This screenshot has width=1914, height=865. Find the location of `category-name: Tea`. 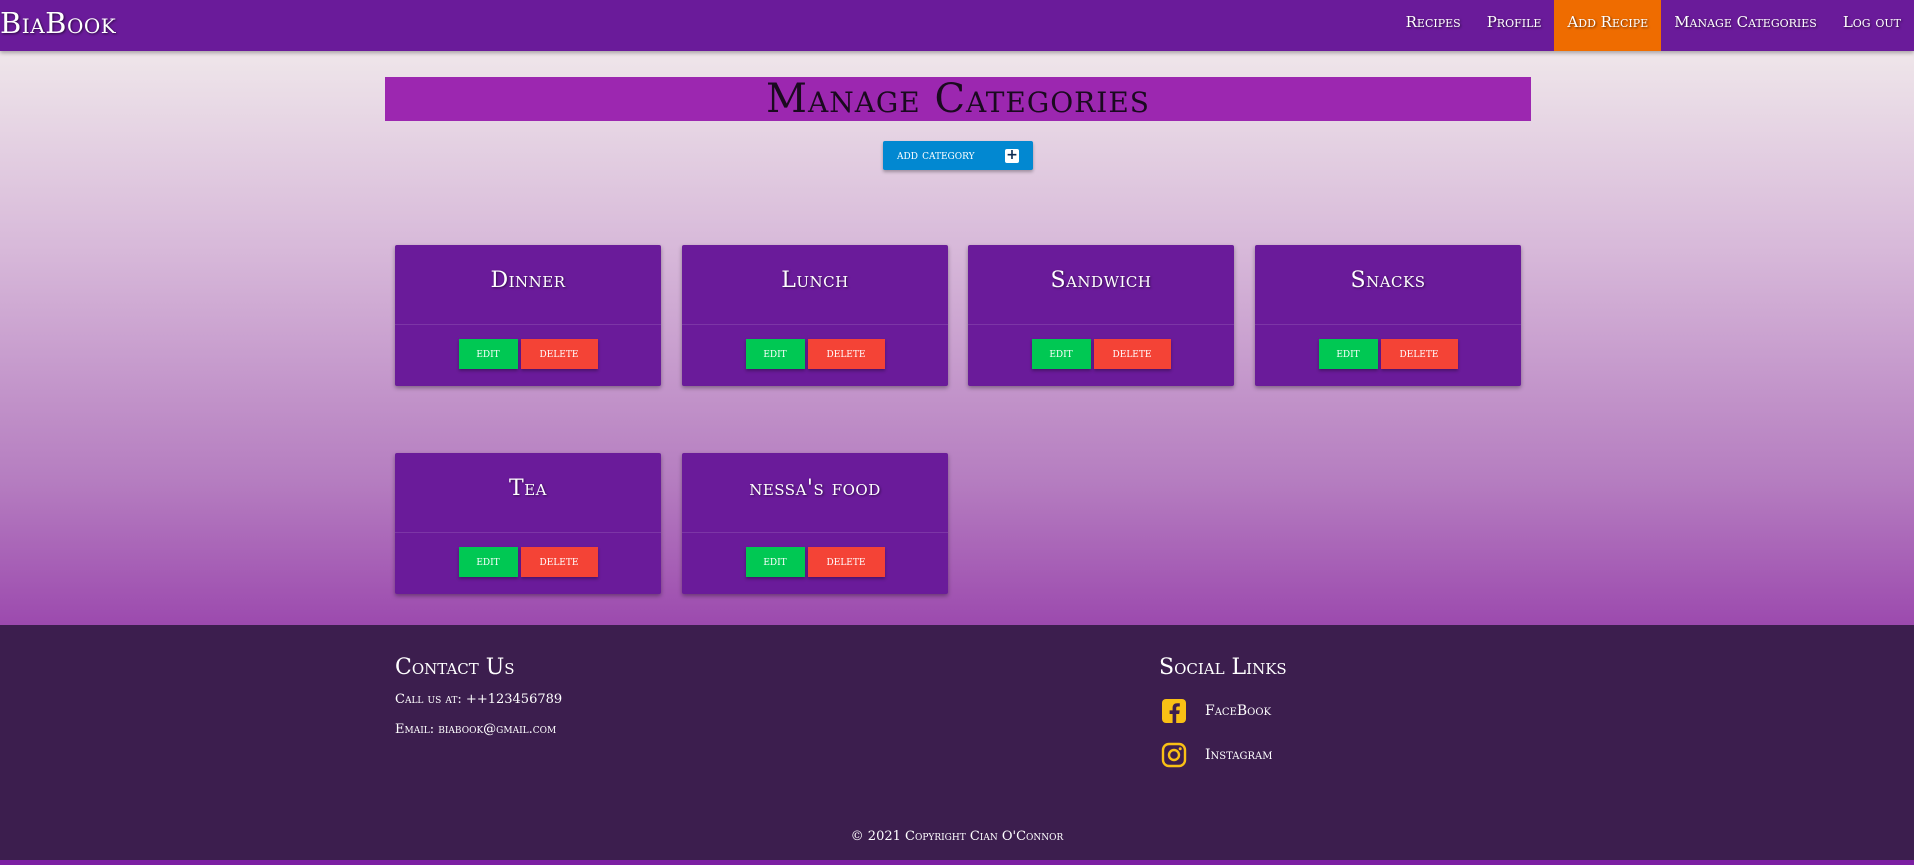

category-name: Tea is located at coordinates (528, 493).